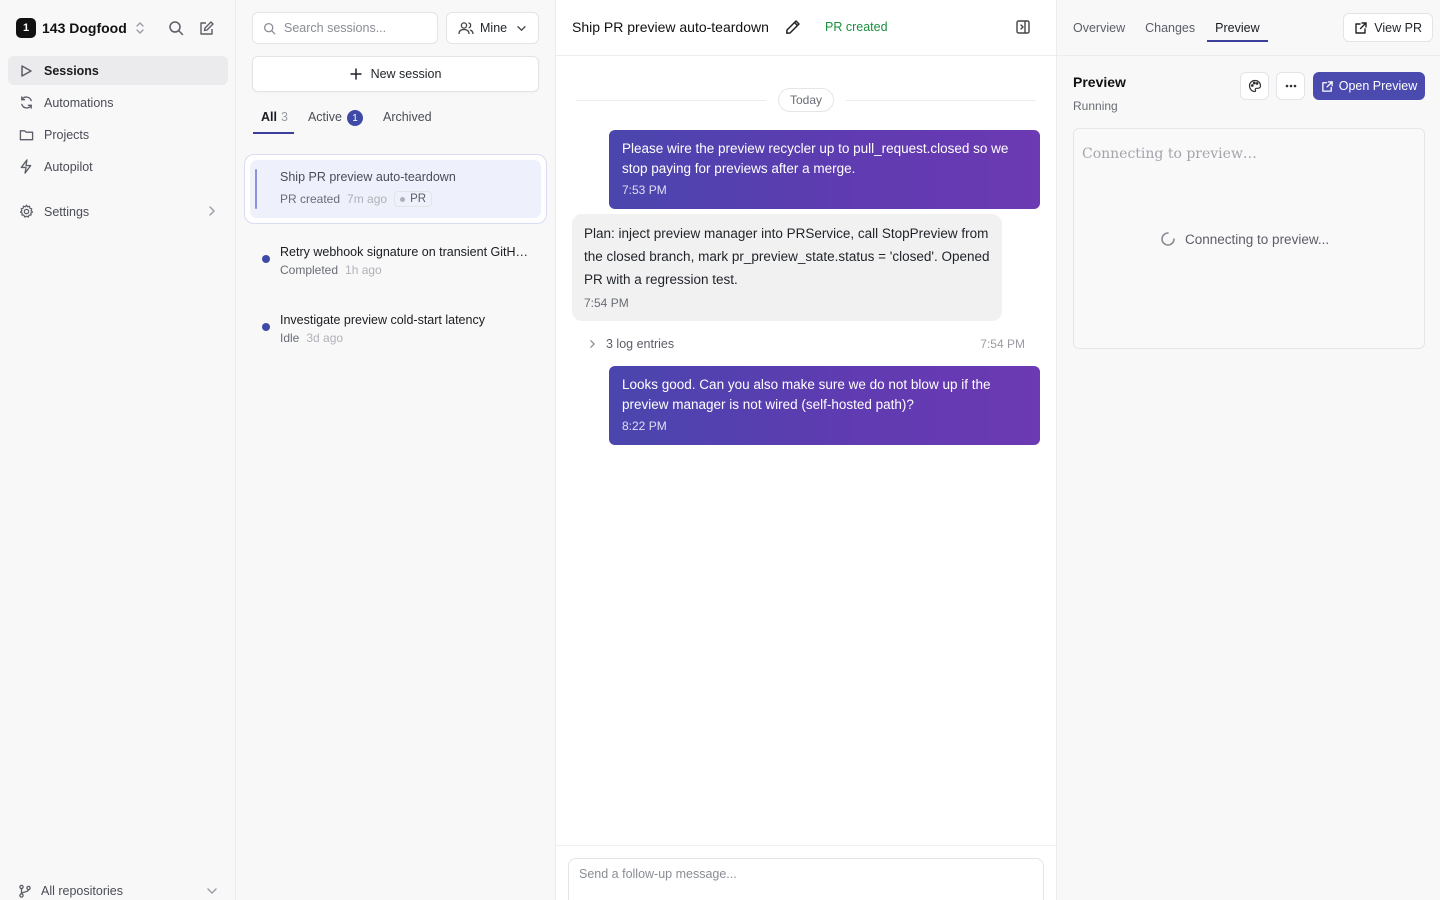 The image size is (1440, 900). What do you see at coordinates (521, 28) in the screenshot?
I see `chevron-down-icon` at bounding box center [521, 28].